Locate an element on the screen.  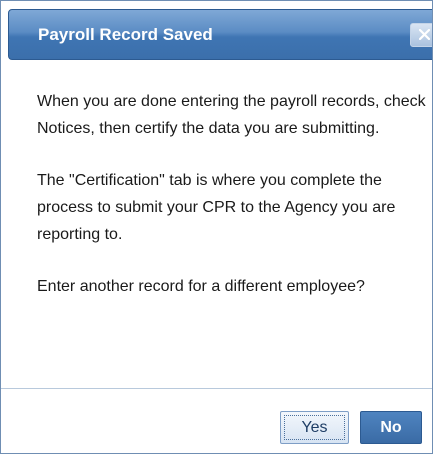
no-button-label: No is located at coordinates (391, 427).